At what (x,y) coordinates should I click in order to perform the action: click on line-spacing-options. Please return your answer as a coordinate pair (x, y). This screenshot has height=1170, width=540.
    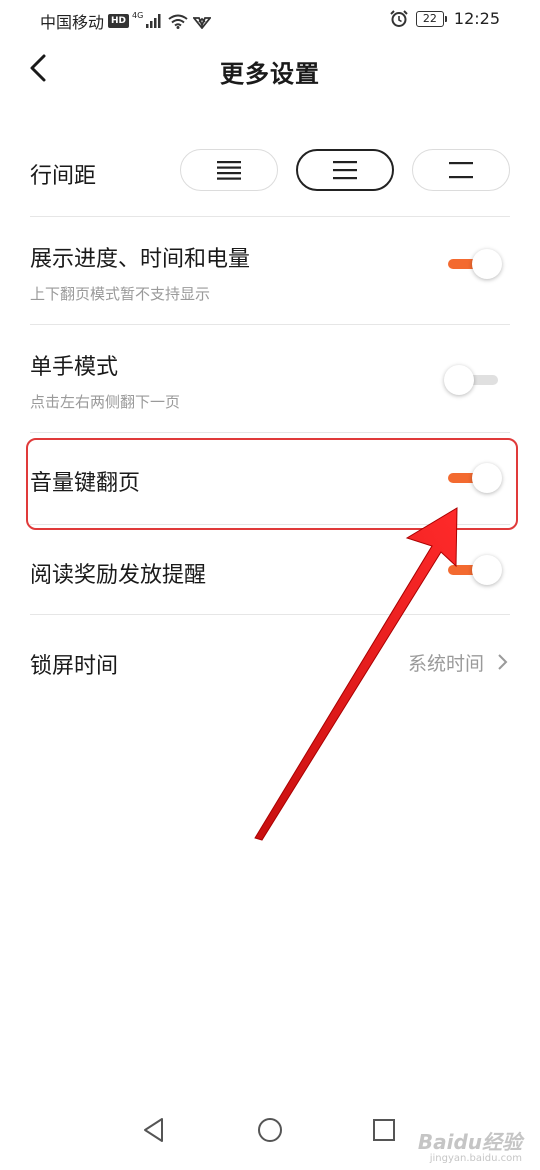
    Looking at the image, I should click on (345, 170).